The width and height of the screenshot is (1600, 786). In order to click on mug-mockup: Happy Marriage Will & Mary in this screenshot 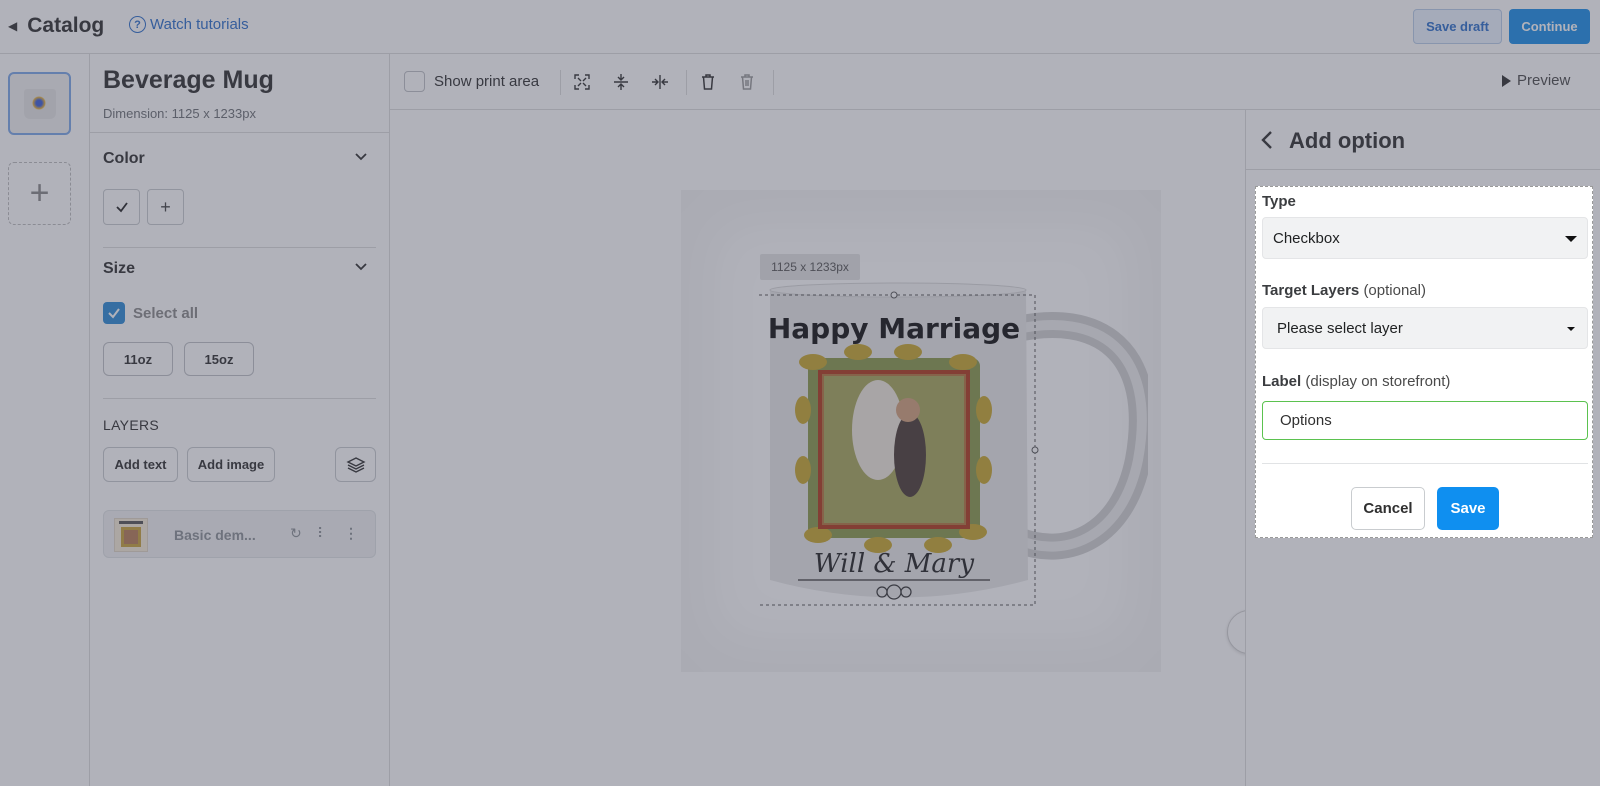, I will do `click(953, 442)`.